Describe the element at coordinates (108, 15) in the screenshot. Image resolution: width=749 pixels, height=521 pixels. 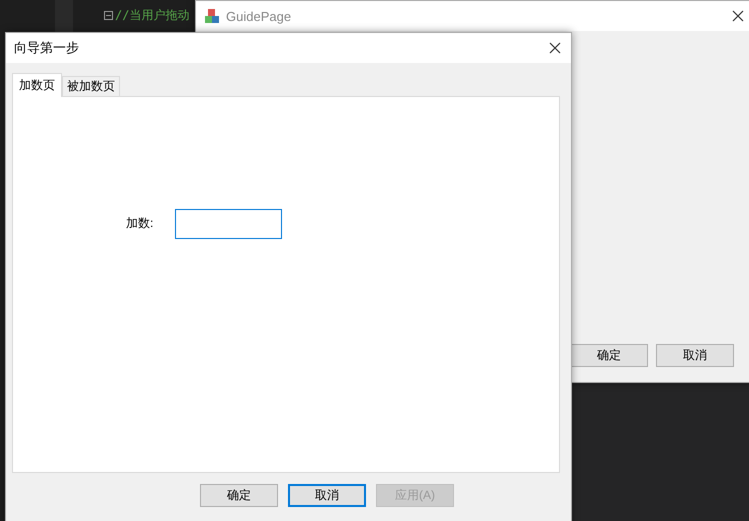
I see `collapse-icon` at that location.